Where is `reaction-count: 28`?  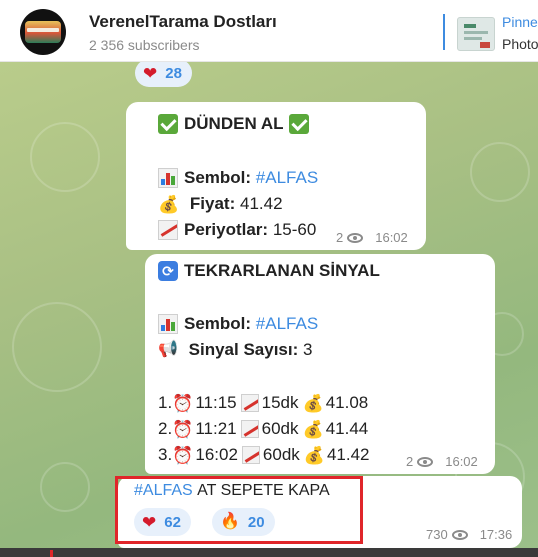 reaction-count: 28 is located at coordinates (173, 73).